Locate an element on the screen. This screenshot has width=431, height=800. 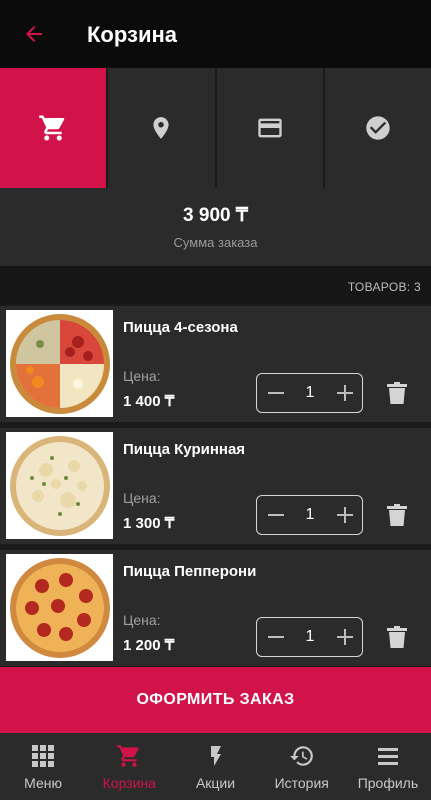
credit-card-icon is located at coordinates (269, 128).